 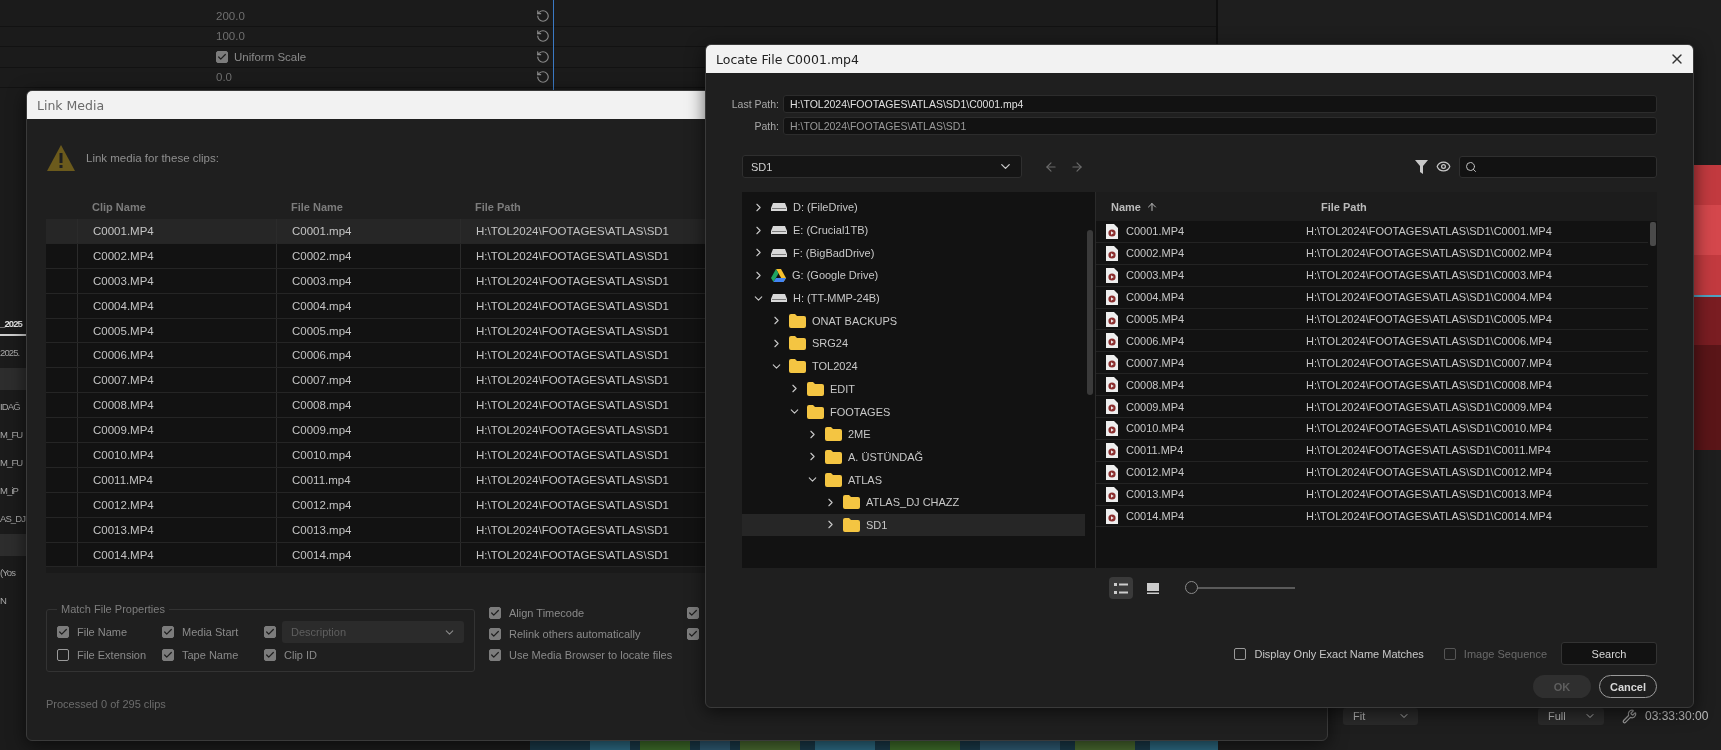 I want to click on file-row: C0013.MP4 H:\TOL2024\FOOTAGES\ATLAS\SD1\C0013.MP4, so click(x=1372, y=494).